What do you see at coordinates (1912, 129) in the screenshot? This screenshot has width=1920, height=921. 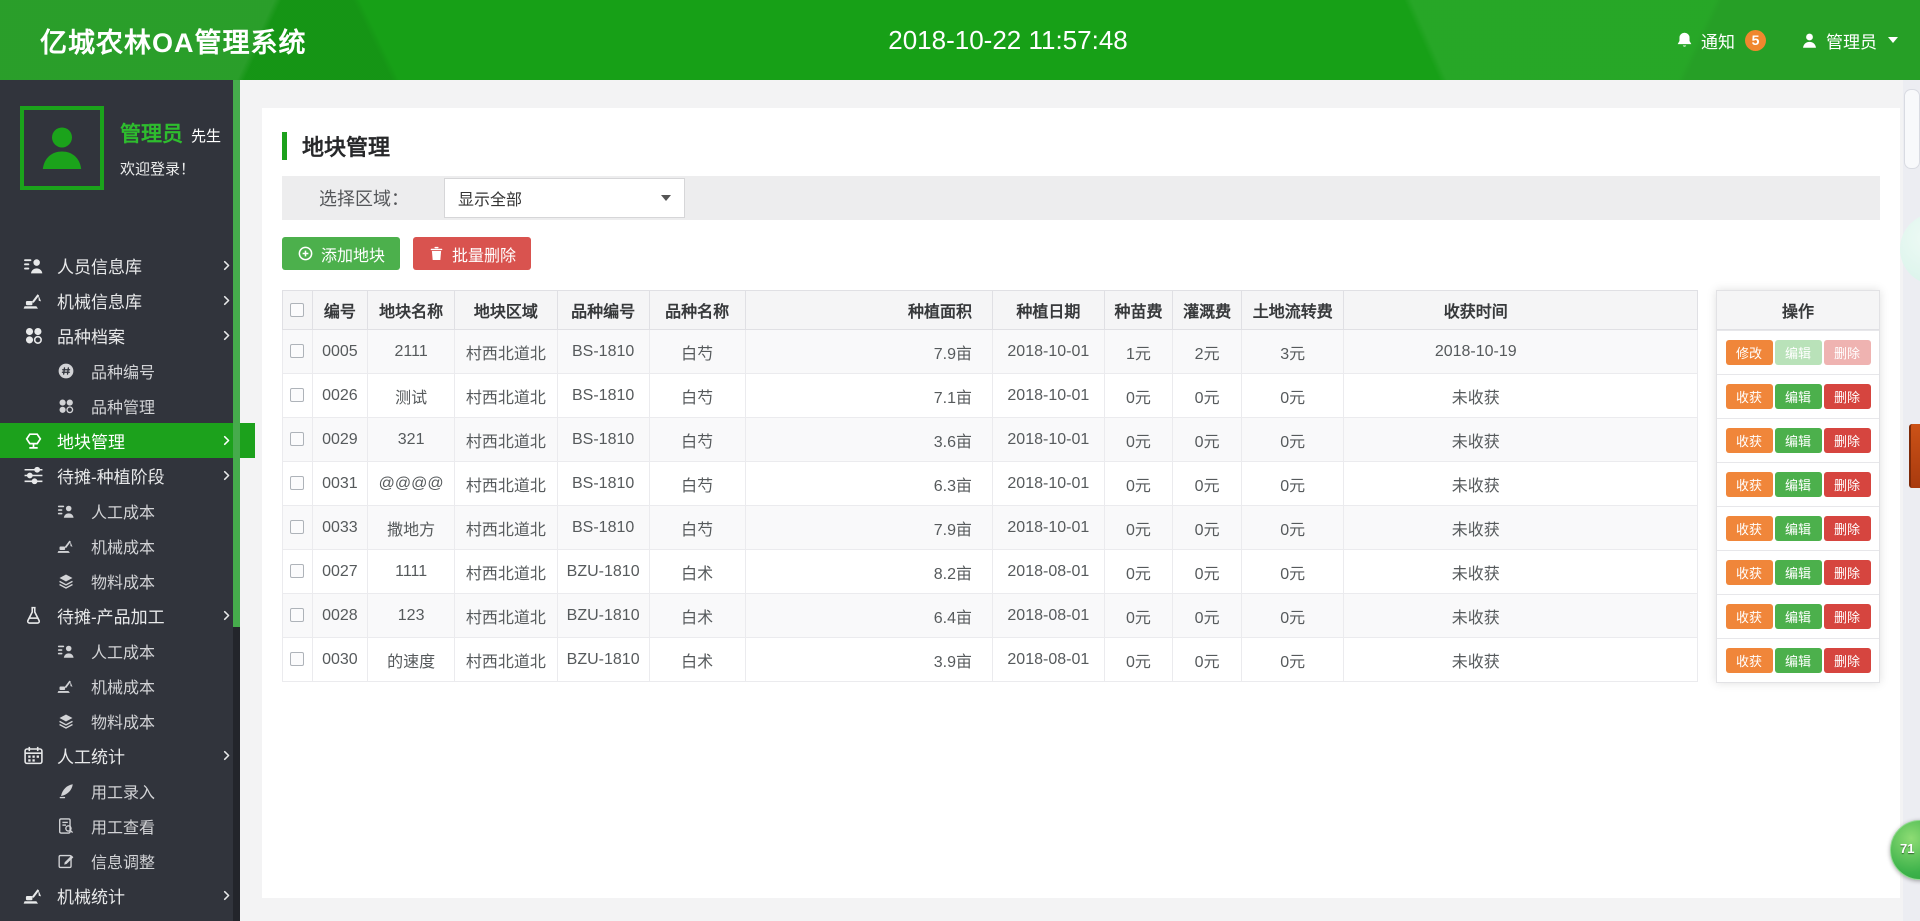 I see `page-scrollbar-thumb` at bounding box center [1912, 129].